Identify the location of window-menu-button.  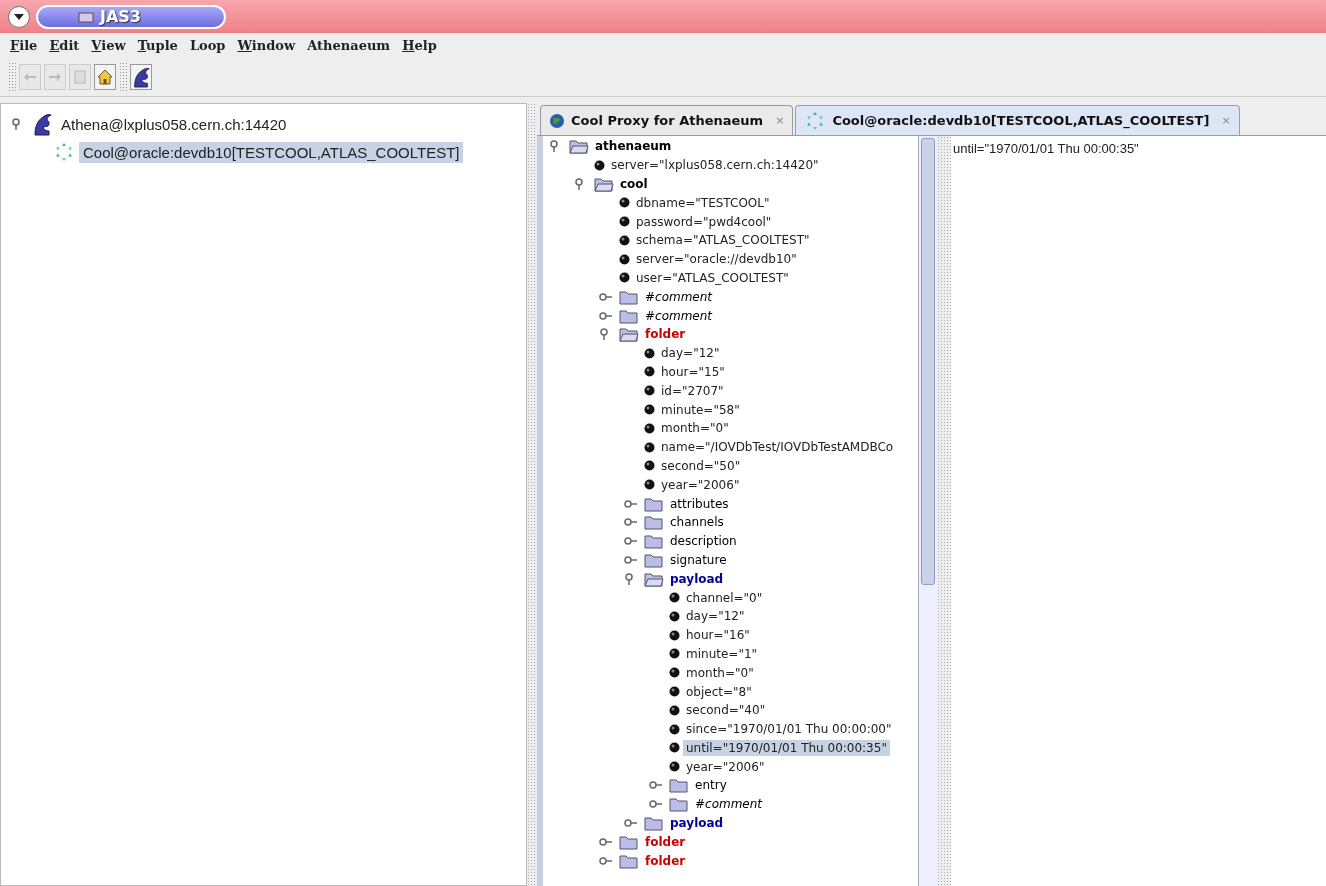
(19, 16).